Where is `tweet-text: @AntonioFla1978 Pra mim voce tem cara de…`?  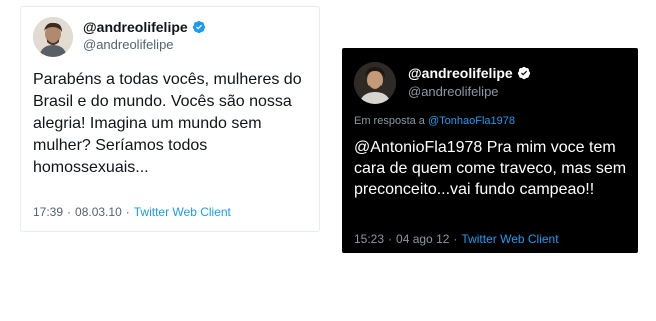 tweet-text: @AntonioFla1978 Pra mim voce tem cara de… is located at coordinates (490, 168).